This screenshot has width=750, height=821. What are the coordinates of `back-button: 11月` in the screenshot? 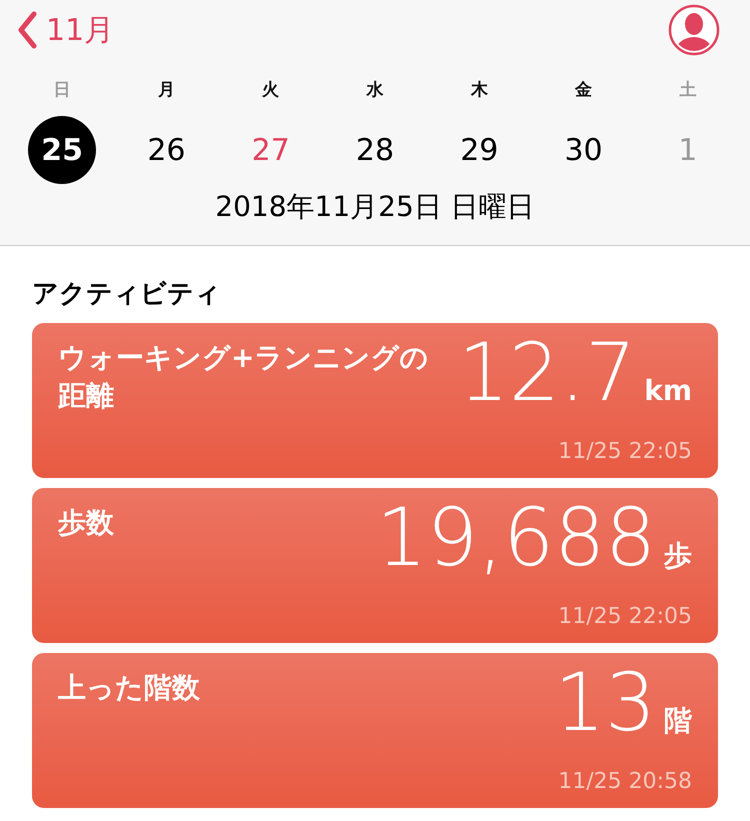 It's located at (65, 30).